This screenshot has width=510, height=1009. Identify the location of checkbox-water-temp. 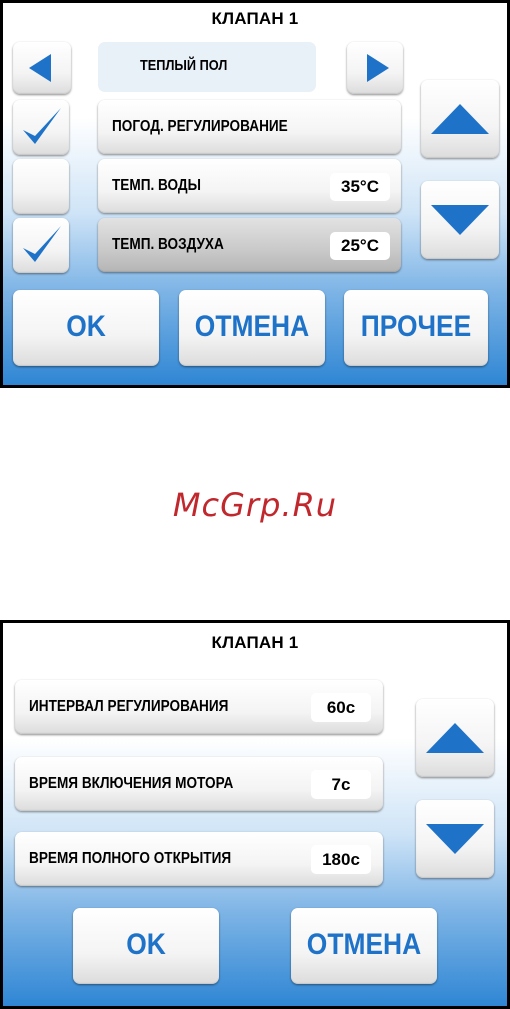
(41, 186).